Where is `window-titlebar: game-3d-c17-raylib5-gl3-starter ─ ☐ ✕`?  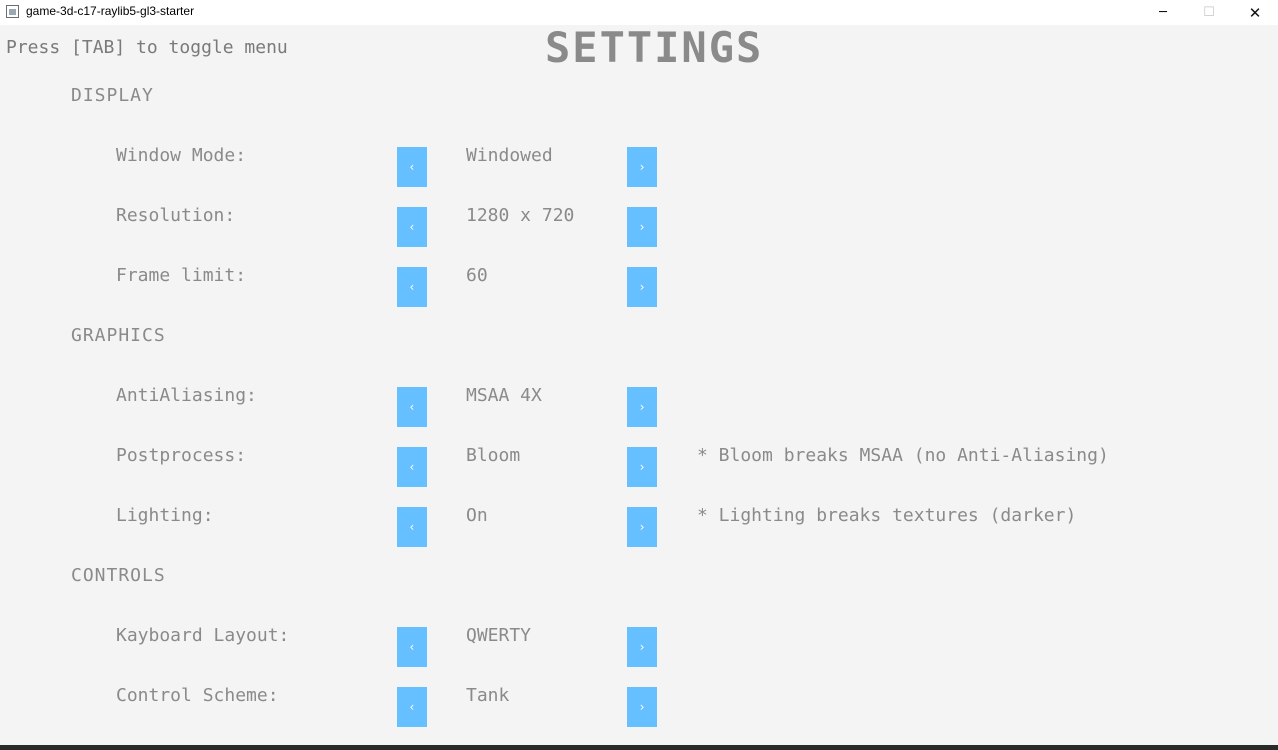 window-titlebar: game-3d-c17-raylib5-gl3-starter ─ ☐ ✕ is located at coordinates (639, 12).